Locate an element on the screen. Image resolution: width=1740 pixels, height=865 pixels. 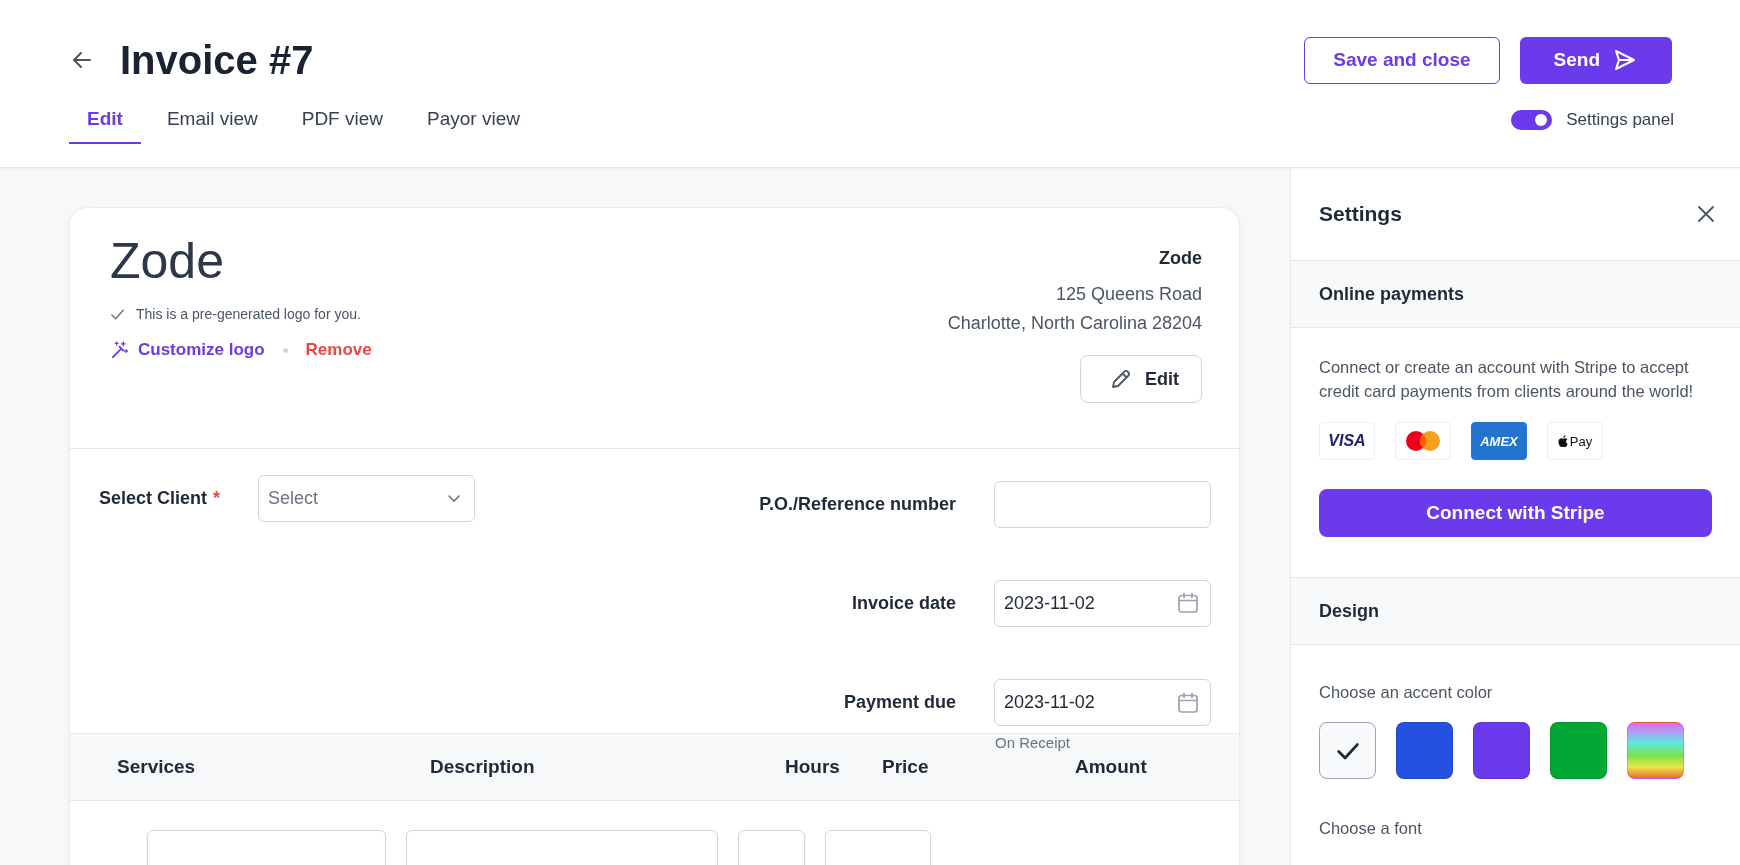
save-and-close-button: Save and close is located at coordinates (1402, 60).